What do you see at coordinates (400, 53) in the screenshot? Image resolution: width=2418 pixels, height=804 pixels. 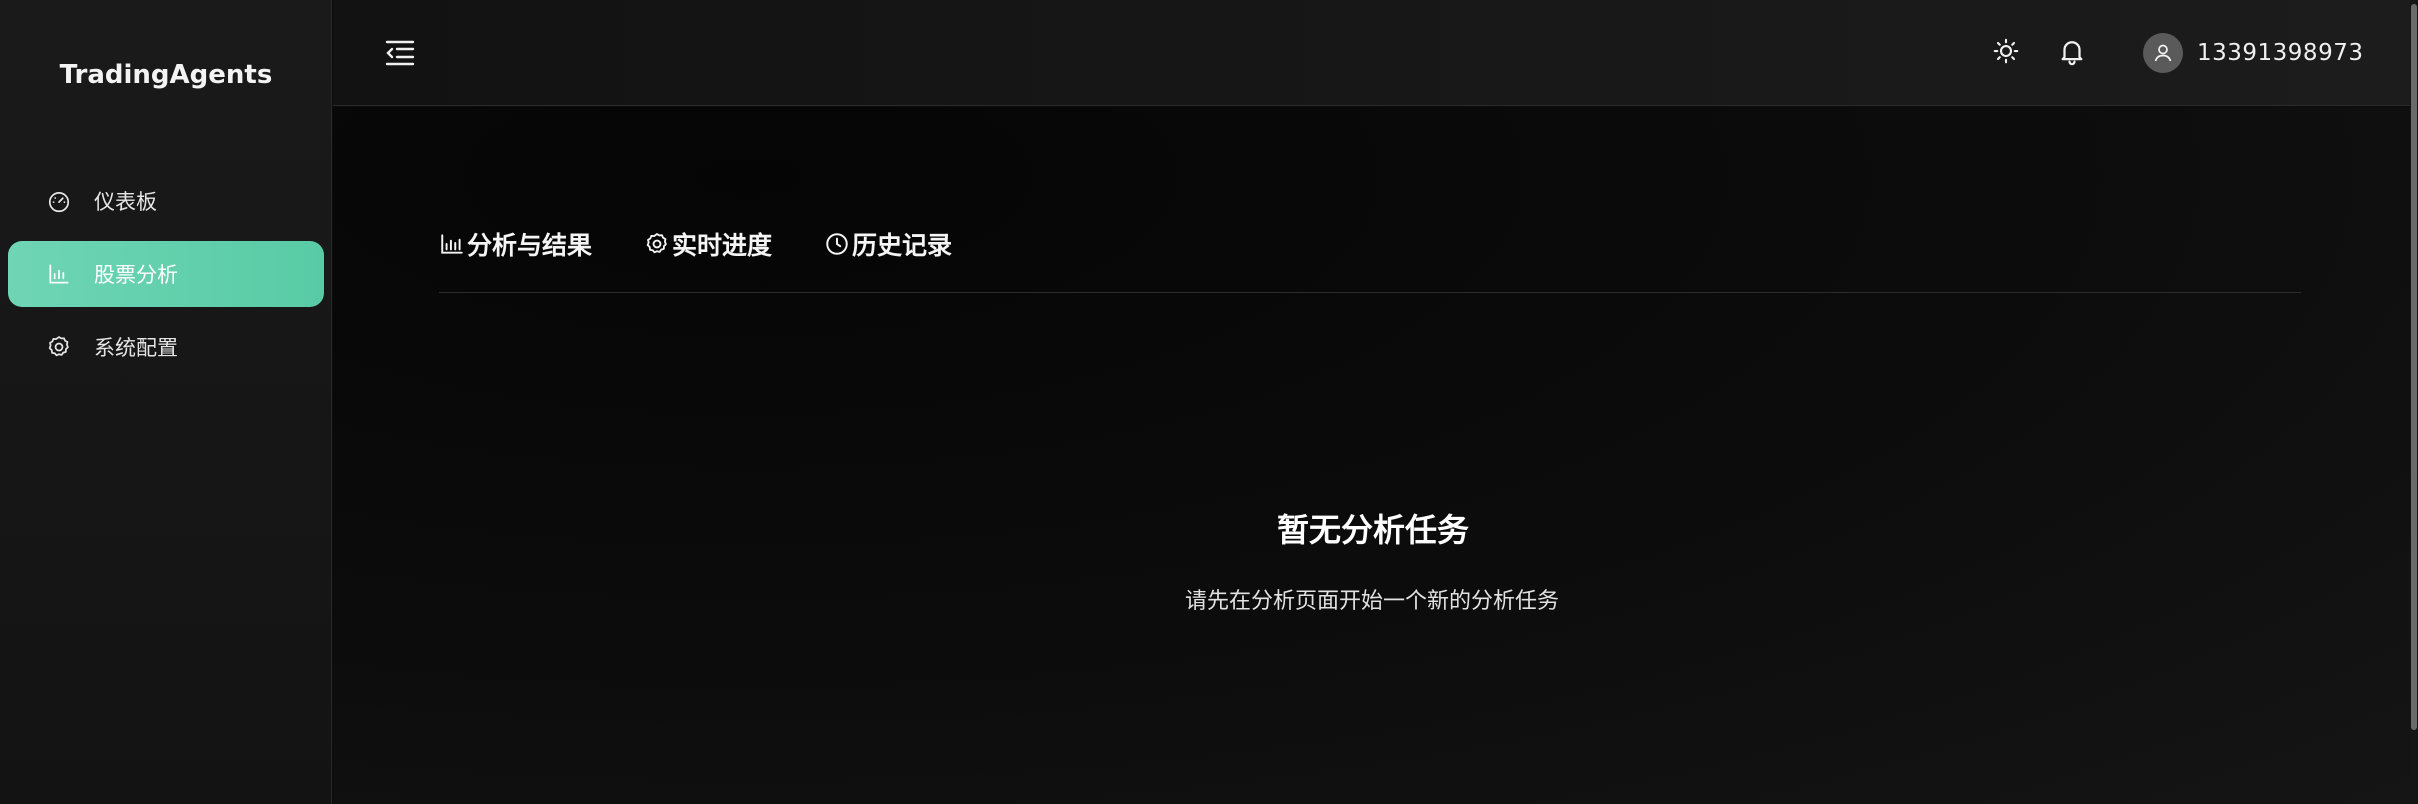 I see `collapse-menu-icon` at bounding box center [400, 53].